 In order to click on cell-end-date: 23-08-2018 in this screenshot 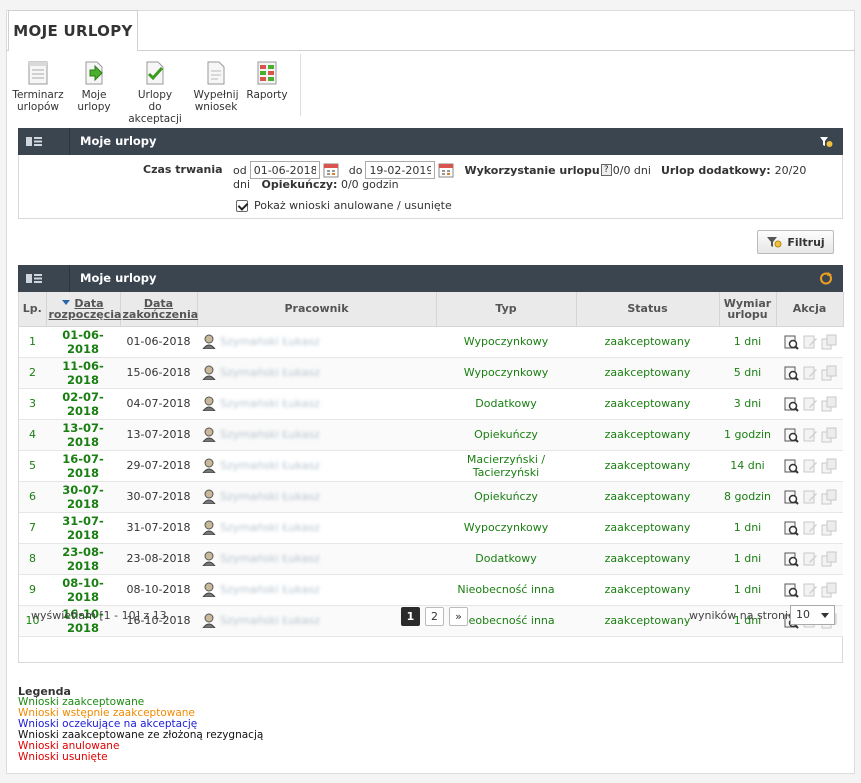, I will do `click(158, 559)`.